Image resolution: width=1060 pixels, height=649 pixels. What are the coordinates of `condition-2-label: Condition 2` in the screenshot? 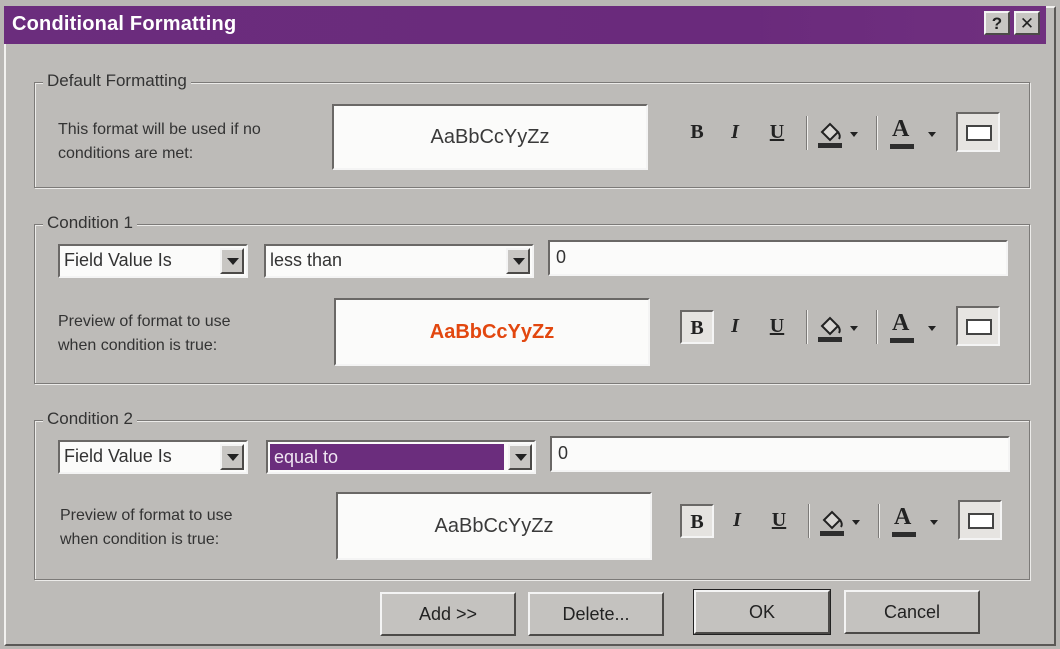 It's located at (90, 419).